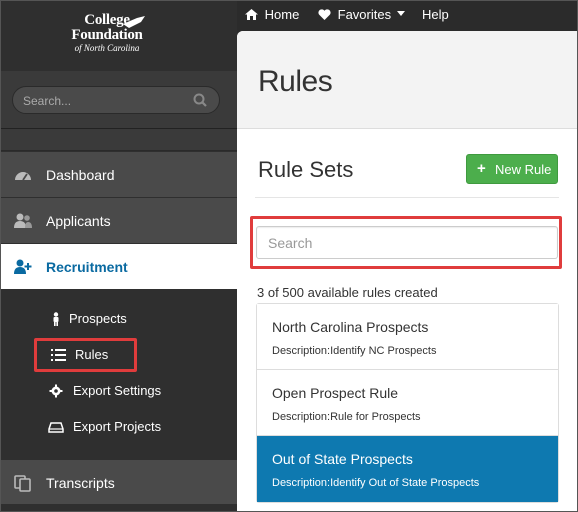  I want to click on logo-line-2: Foundation, so click(107, 35).